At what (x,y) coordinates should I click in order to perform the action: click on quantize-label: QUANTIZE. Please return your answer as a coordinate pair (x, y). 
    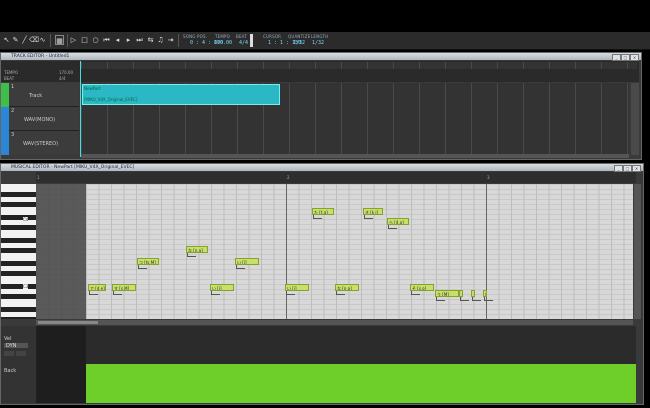
    Looking at the image, I should click on (299, 36).